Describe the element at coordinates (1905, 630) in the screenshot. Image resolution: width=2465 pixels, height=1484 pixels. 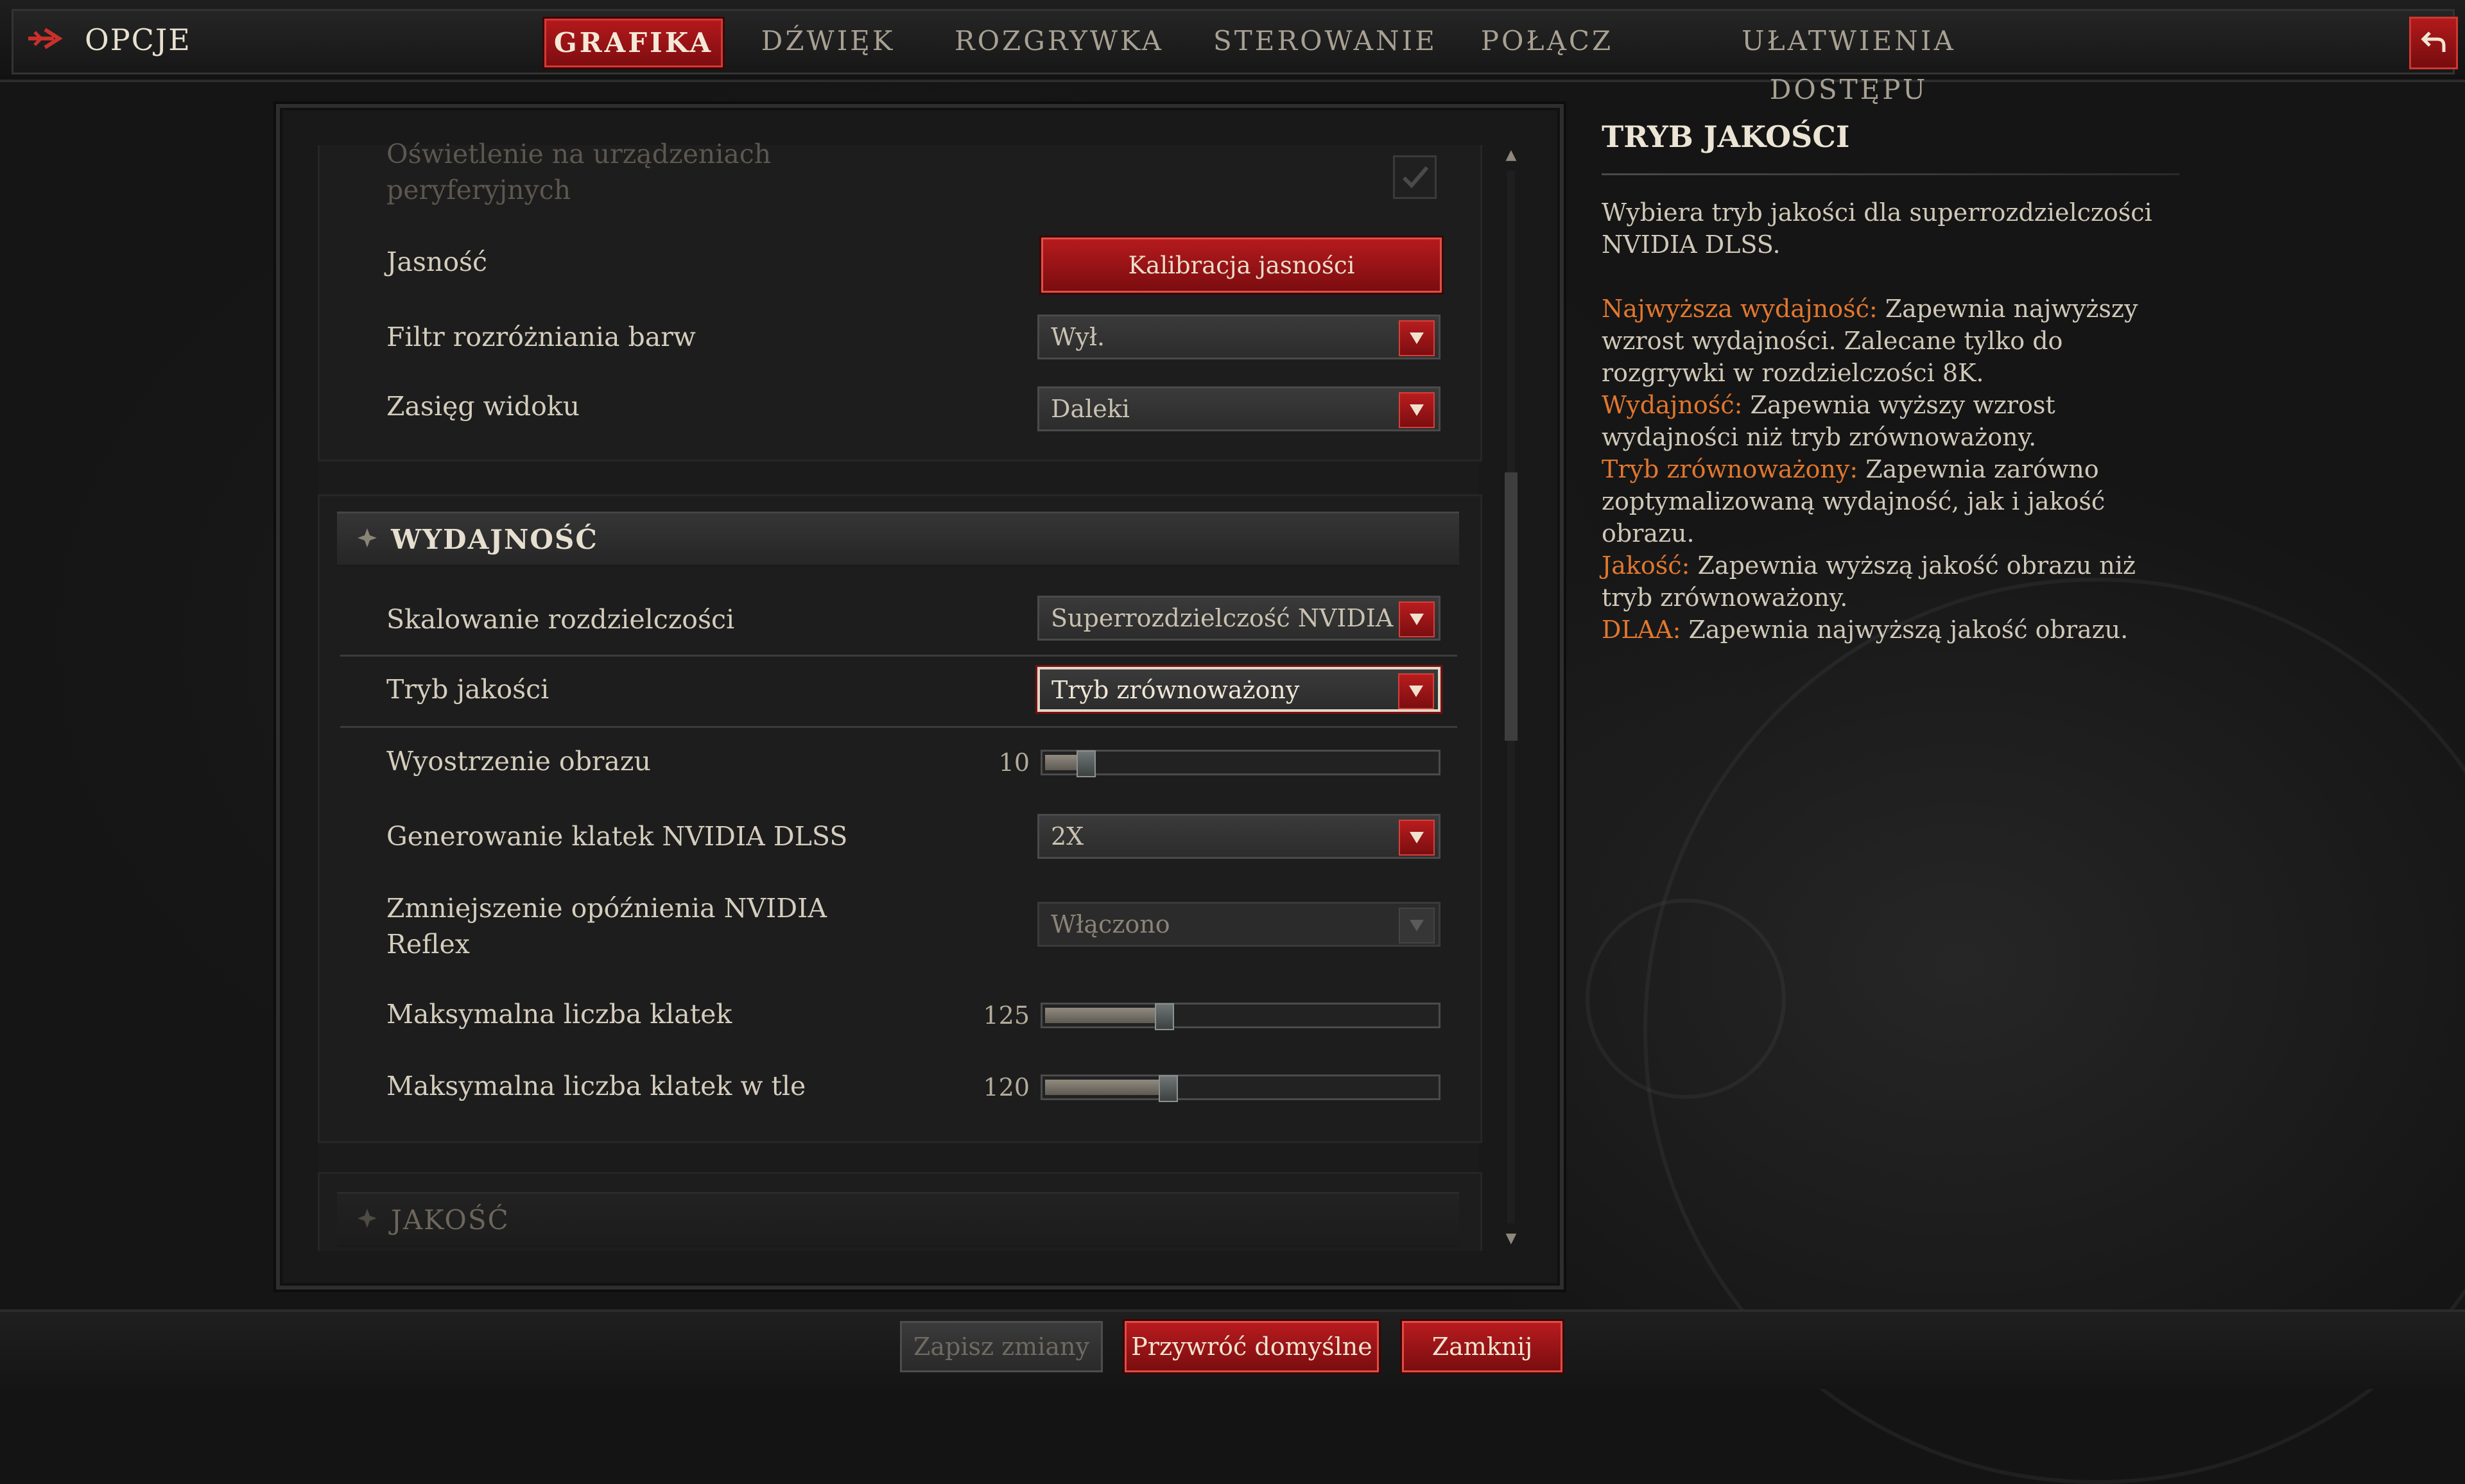
I see `info-option-text: Zapewnia najwyższą jakość obrazu.` at that location.